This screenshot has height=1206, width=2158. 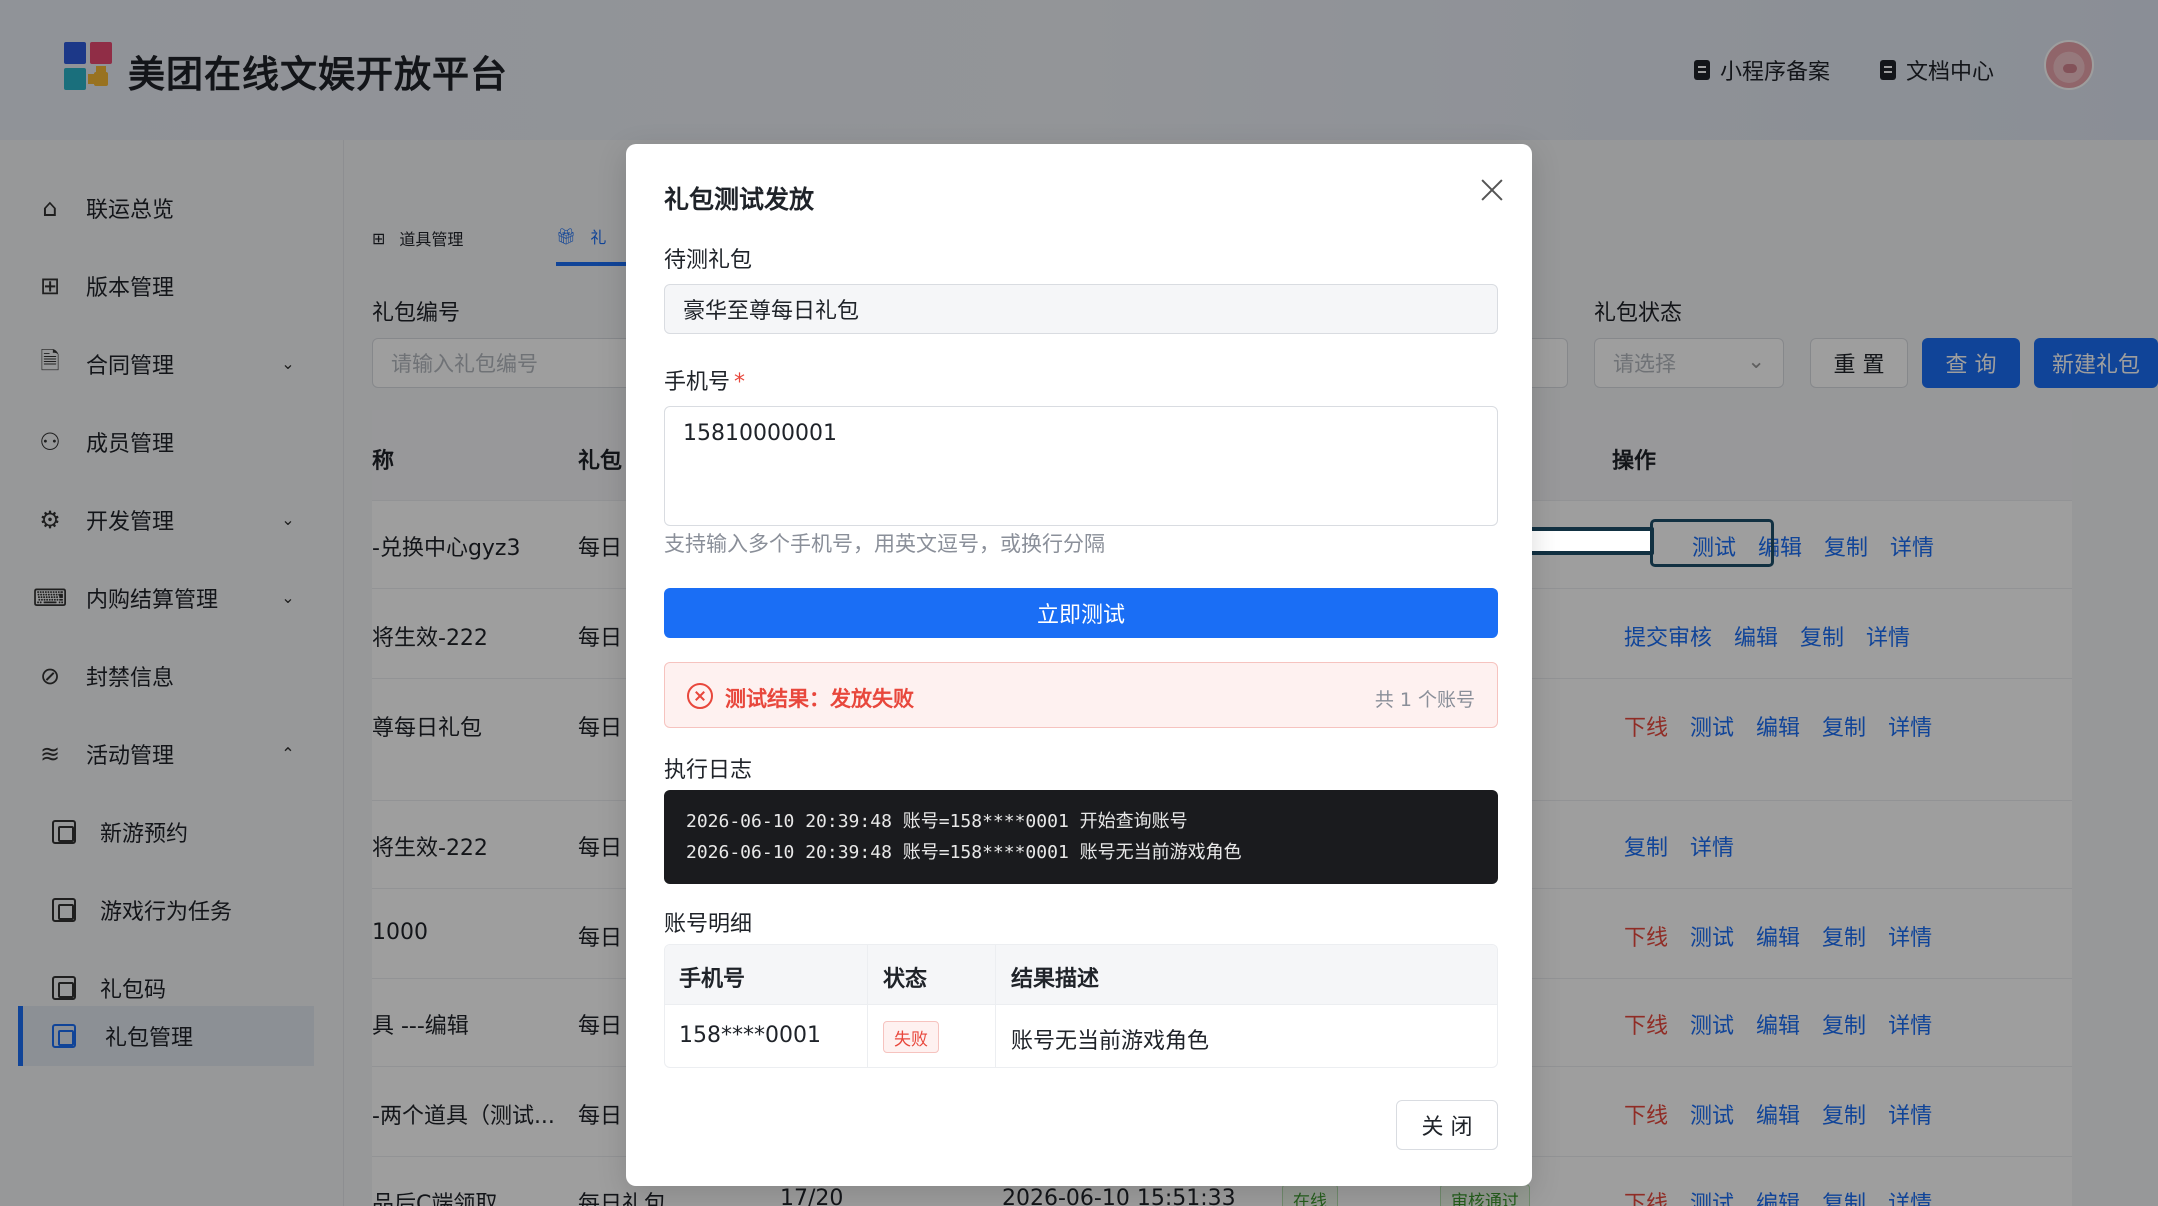 I want to click on detail-phone: 158****0001, so click(x=750, y=1035).